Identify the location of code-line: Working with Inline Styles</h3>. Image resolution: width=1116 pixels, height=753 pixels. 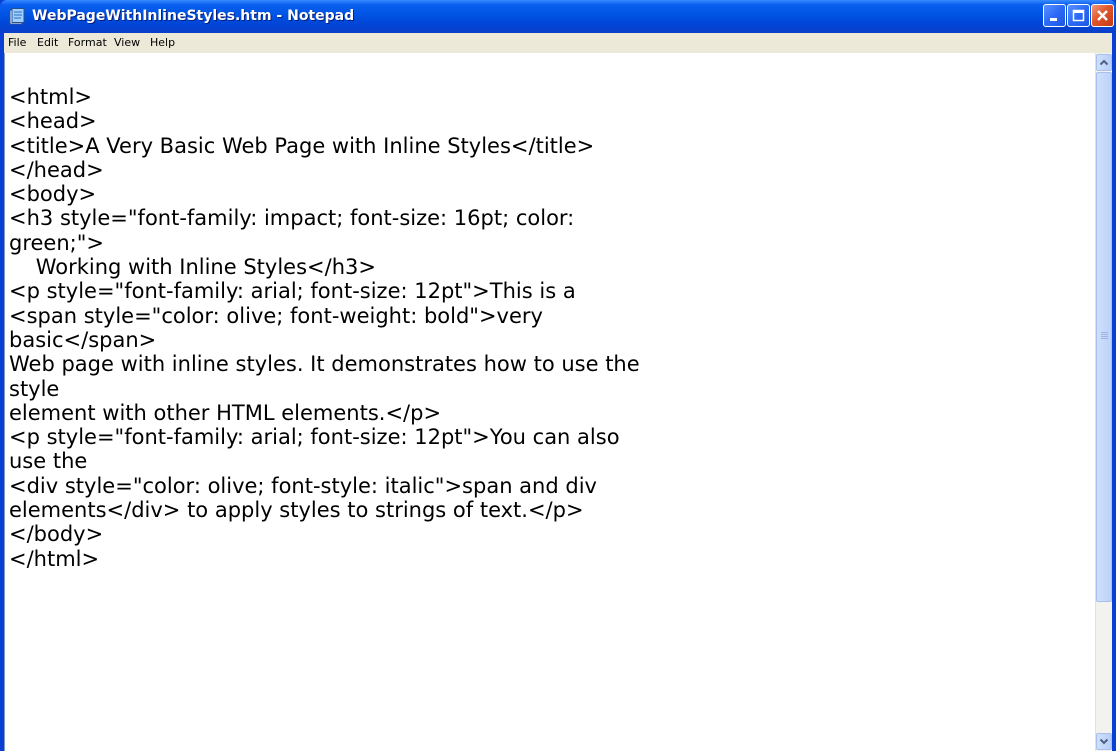
(192, 267).